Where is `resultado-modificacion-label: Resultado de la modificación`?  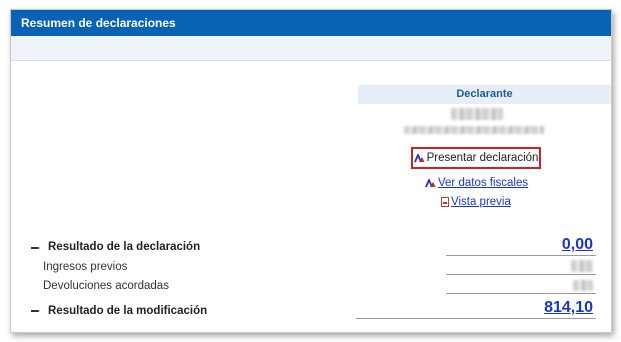
resultado-modificacion-label: Resultado de la modificación is located at coordinates (128, 311).